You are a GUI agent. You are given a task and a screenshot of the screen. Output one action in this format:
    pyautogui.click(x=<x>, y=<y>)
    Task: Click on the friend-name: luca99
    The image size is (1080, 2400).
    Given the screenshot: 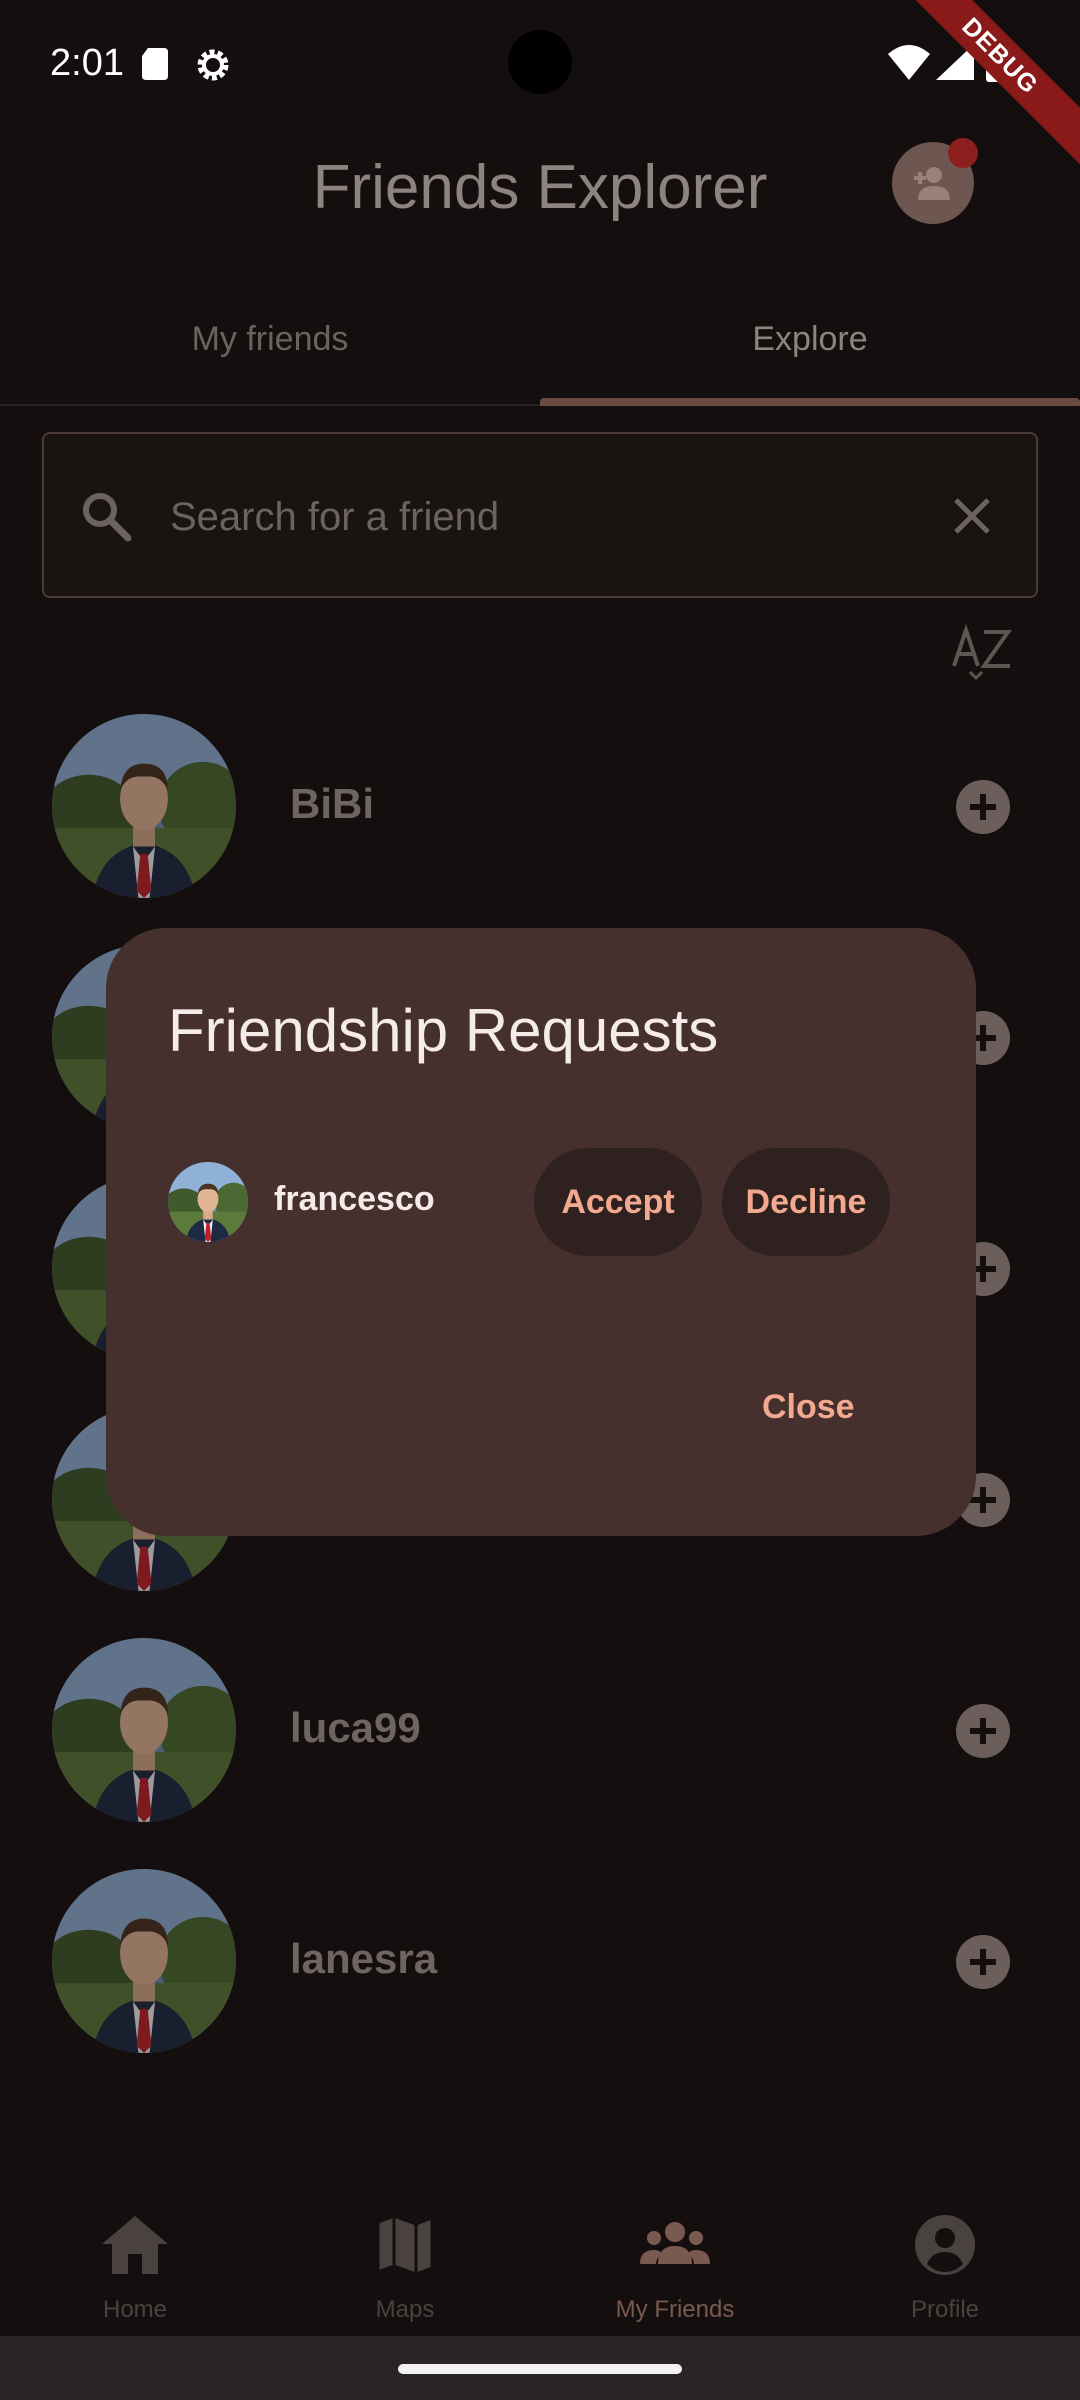 What is the action you would take?
    pyautogui.click(x=355, y=1727)
    